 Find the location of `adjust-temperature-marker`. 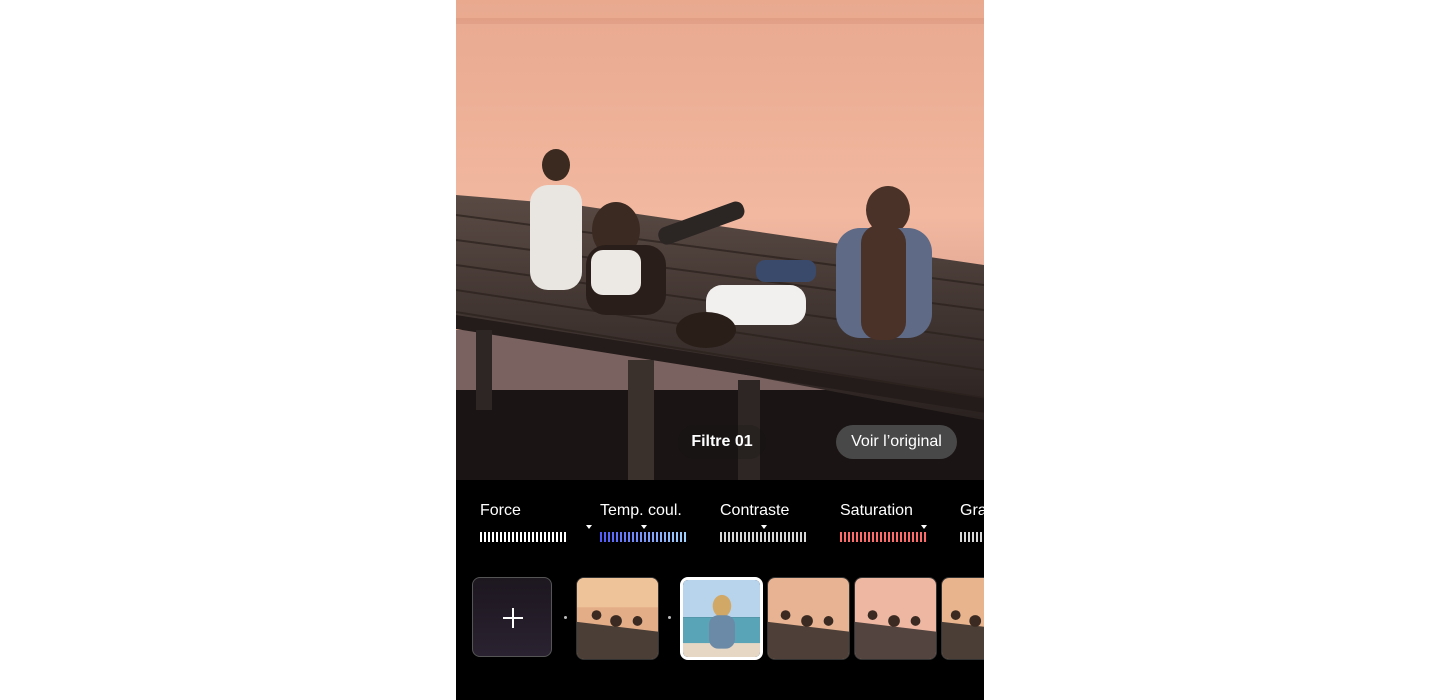

adjust-temperature-marker is located at coordinates (644, 527).